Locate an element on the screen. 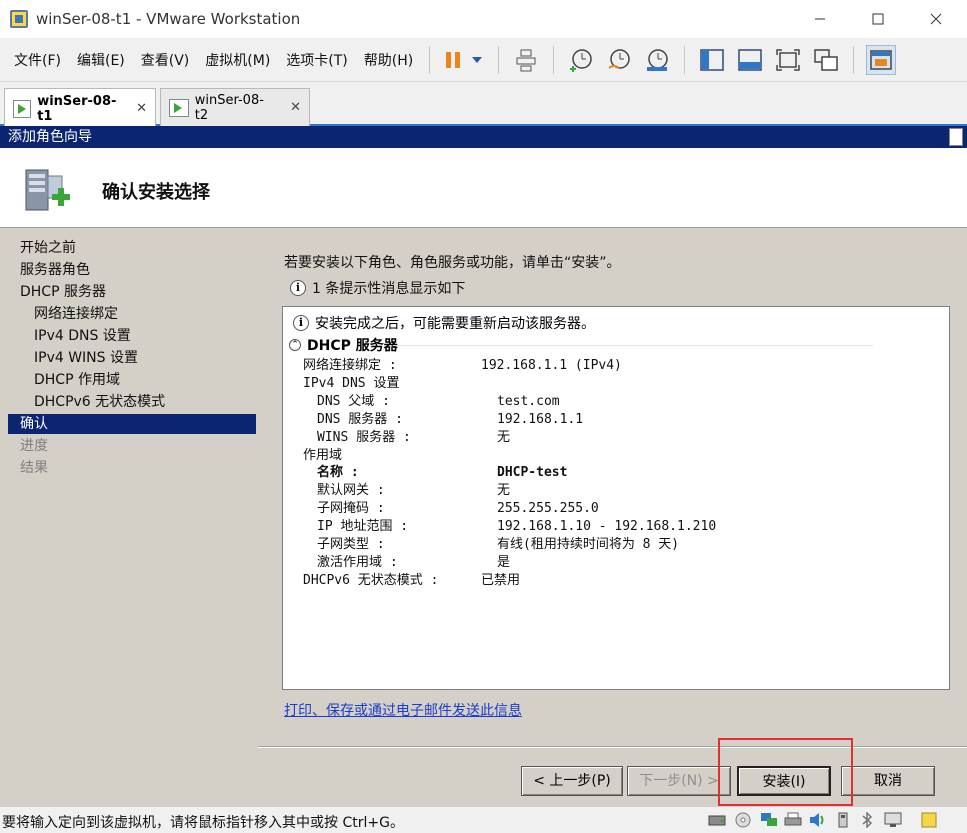 The image size is (967, 833). summary-row-label: DNS 服务器 : is located at coordinates (360, 419).